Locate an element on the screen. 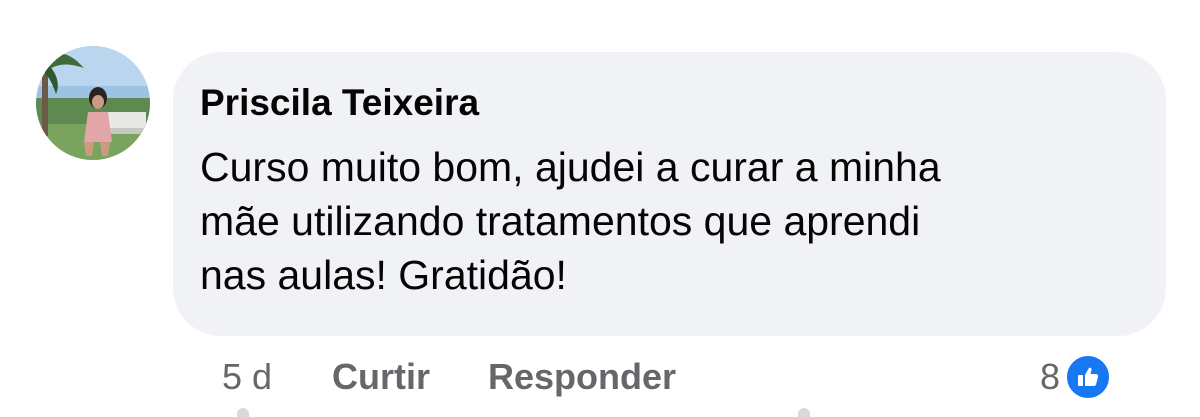 This screenshot has height=417, width=1200. avatar is located at coordinates (93, 103).